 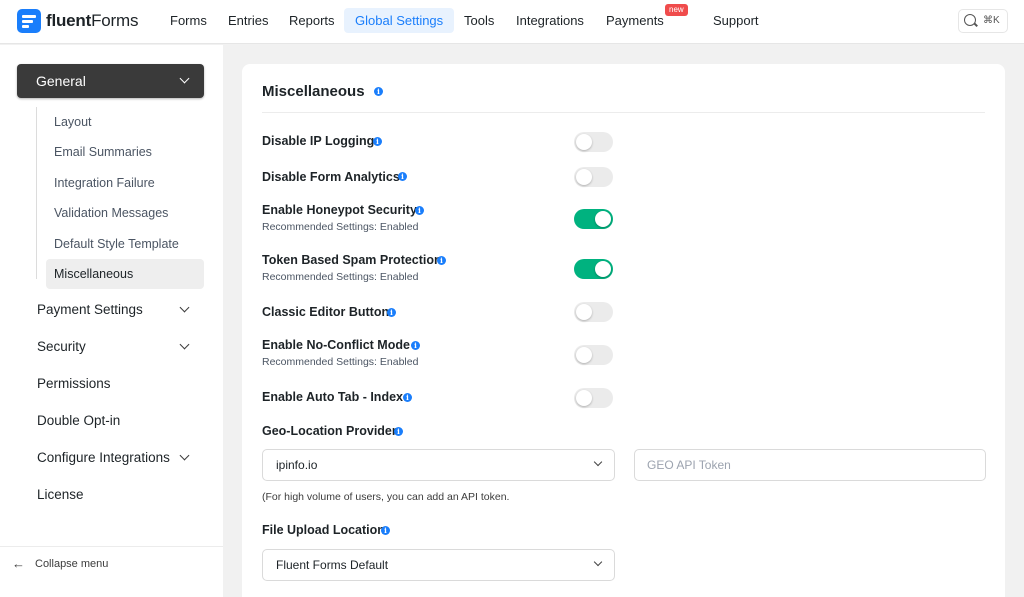 I want to click on nav-payments: Payments, so click(x=635, y=20).